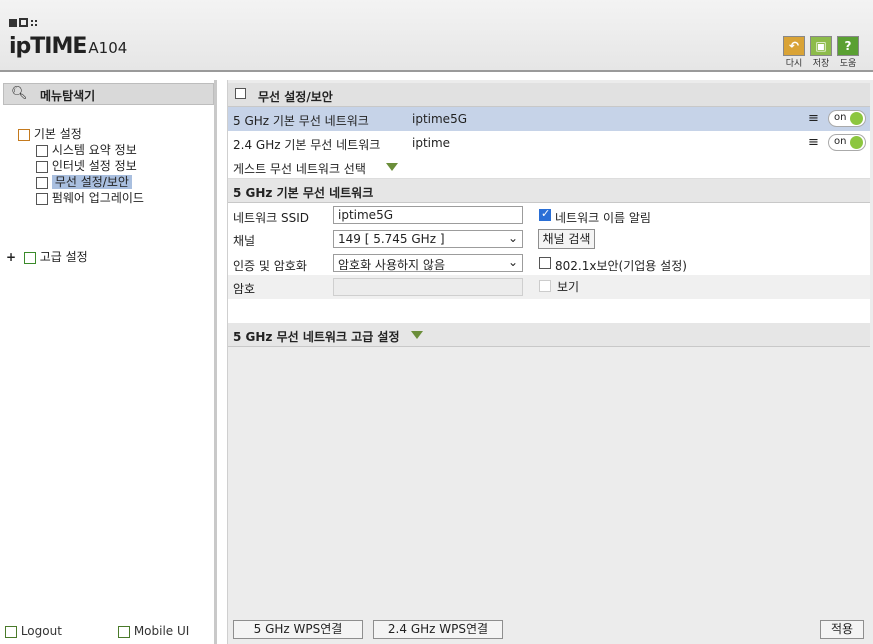  I want to click on tree-group-advanced: + 고급 설정, so click(47, 256).